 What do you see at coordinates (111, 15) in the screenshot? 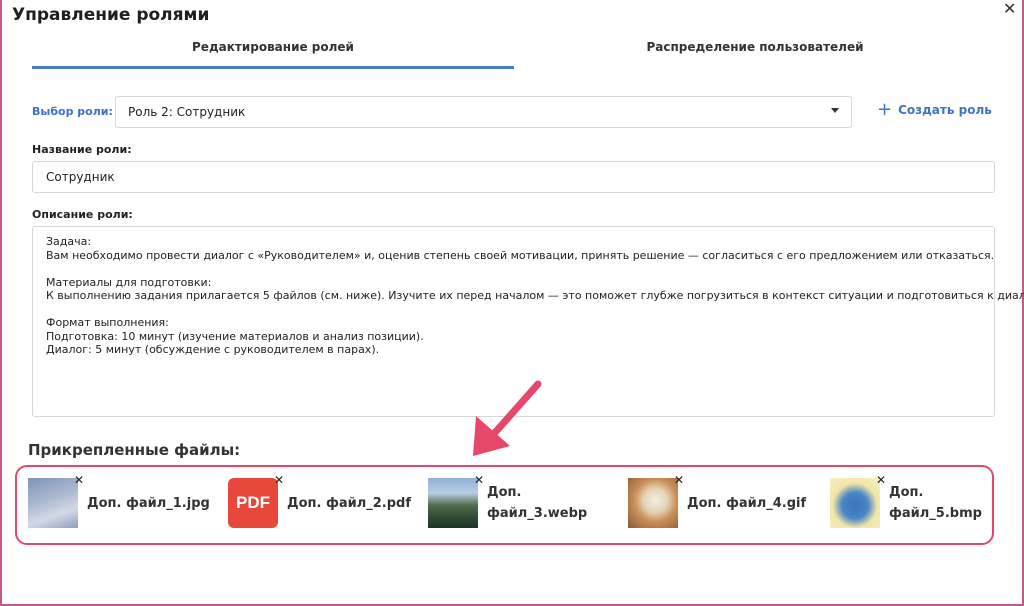
I see `dialog-title: Управление ролями` at bounding box center [111, 15].